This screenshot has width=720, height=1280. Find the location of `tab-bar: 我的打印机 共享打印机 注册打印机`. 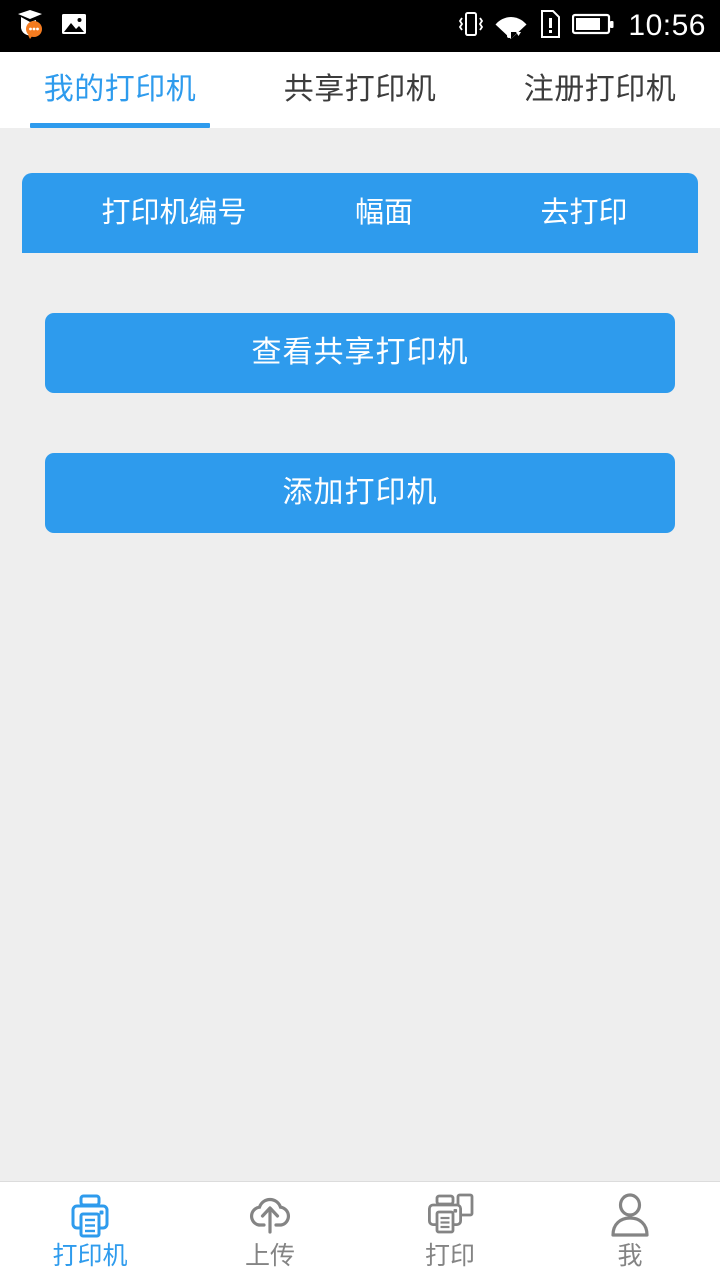

tab-bar: 我的打印机 共享打印机 注册打印机 is located at coordinates (360, 90).